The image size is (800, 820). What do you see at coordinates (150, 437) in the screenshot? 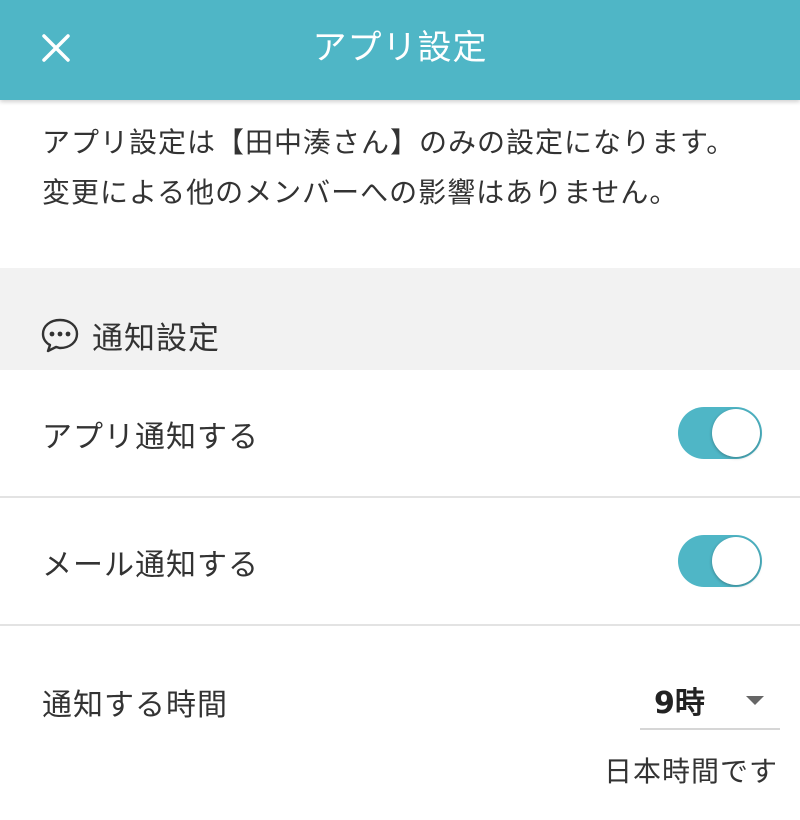
I see `app-notification-label: アプリ通知する` at bounding box center [150, 437].